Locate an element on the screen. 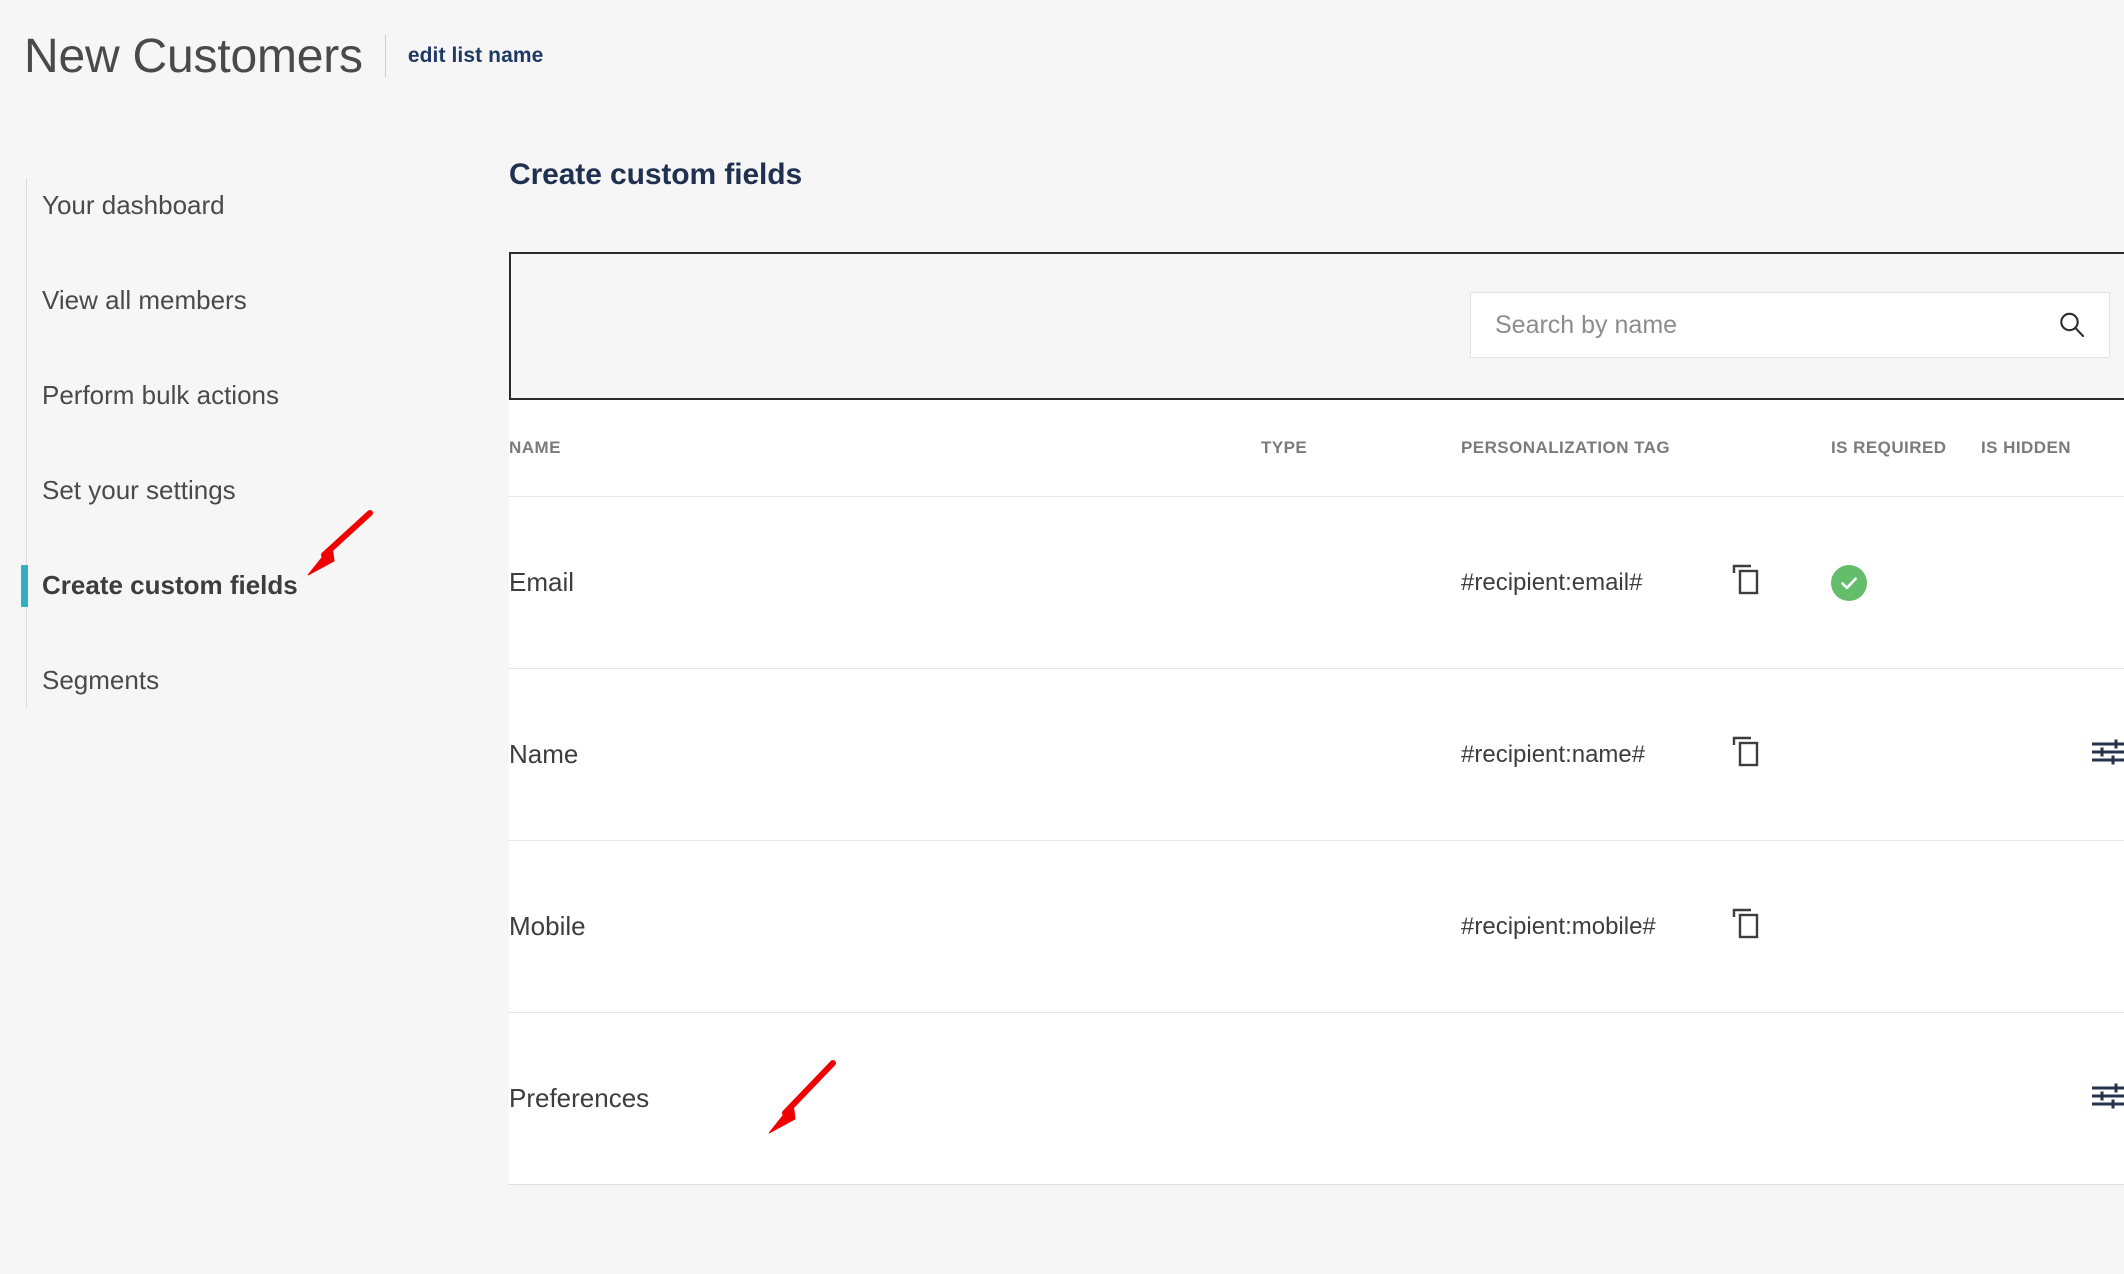 The height and width of the screenshot is (1274, 2124). cell-personalization-tag: #recipient:name# is located at coordinates (1596, 754).